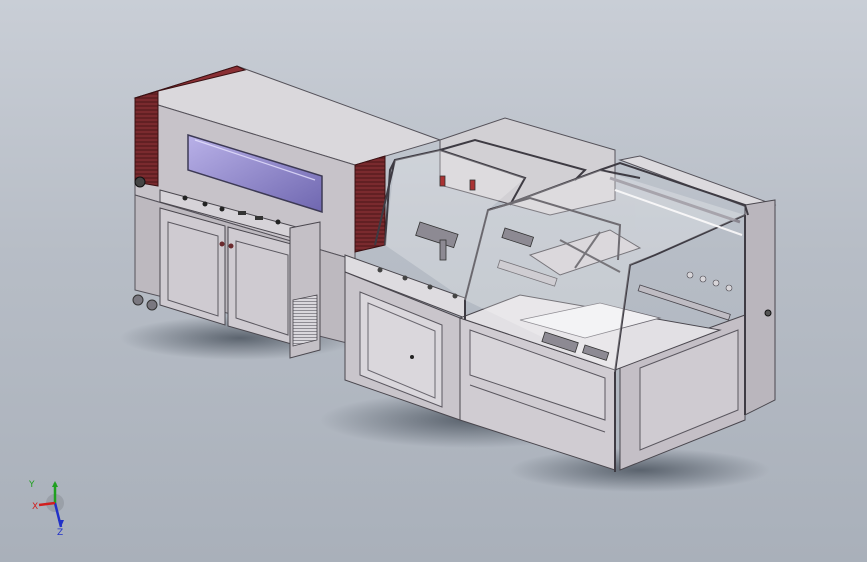  Describe the element at coordinates (31, 485) in the screenshot. I see `y-axis-label: Y` at that location.